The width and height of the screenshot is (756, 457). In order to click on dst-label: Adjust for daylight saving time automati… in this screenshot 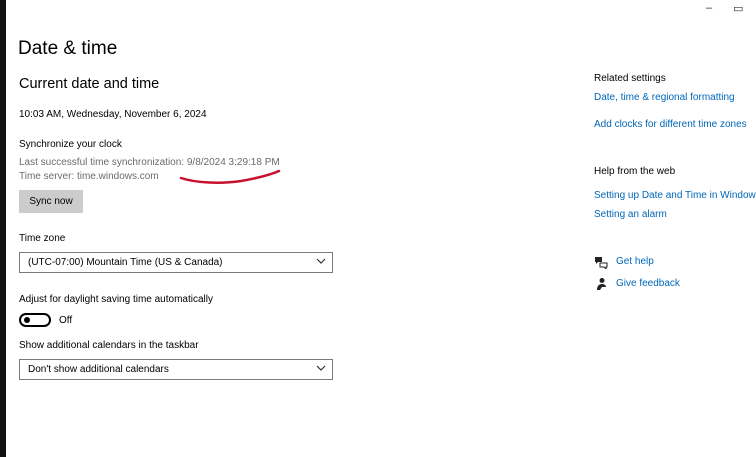, I will do `click(116, 299)`.